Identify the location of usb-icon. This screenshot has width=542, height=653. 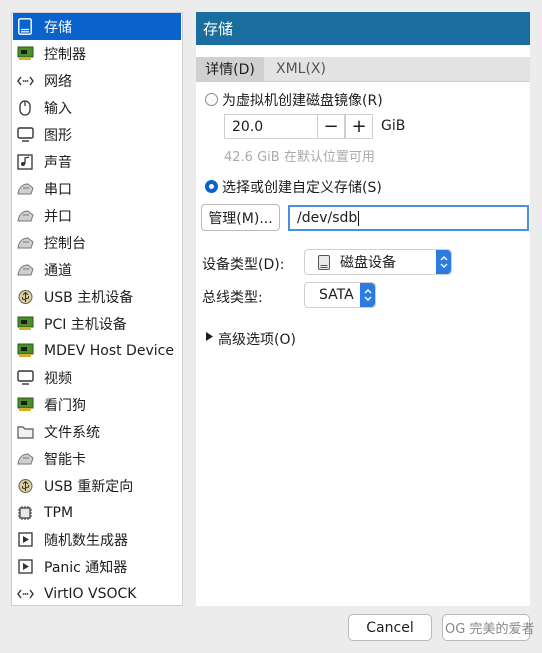
(25, 297).